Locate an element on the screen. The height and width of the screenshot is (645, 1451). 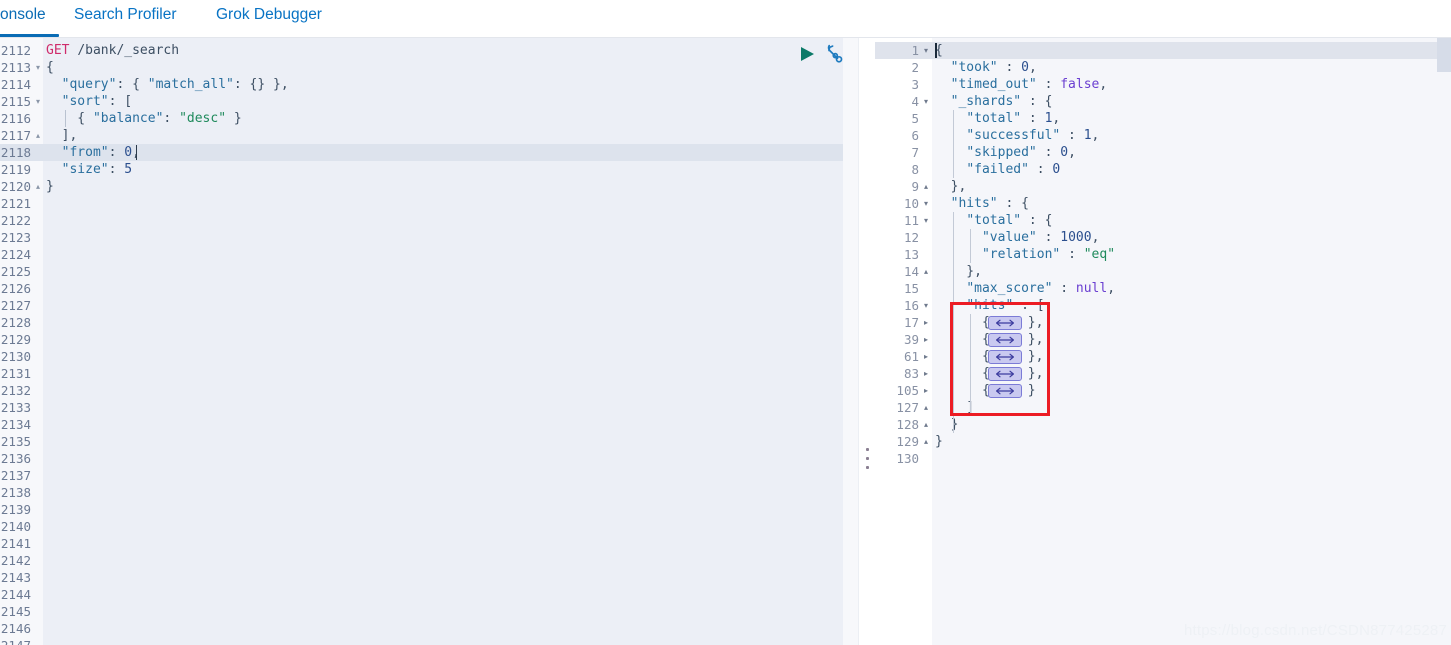
code-token: , is located at coordinates (1111, 288).